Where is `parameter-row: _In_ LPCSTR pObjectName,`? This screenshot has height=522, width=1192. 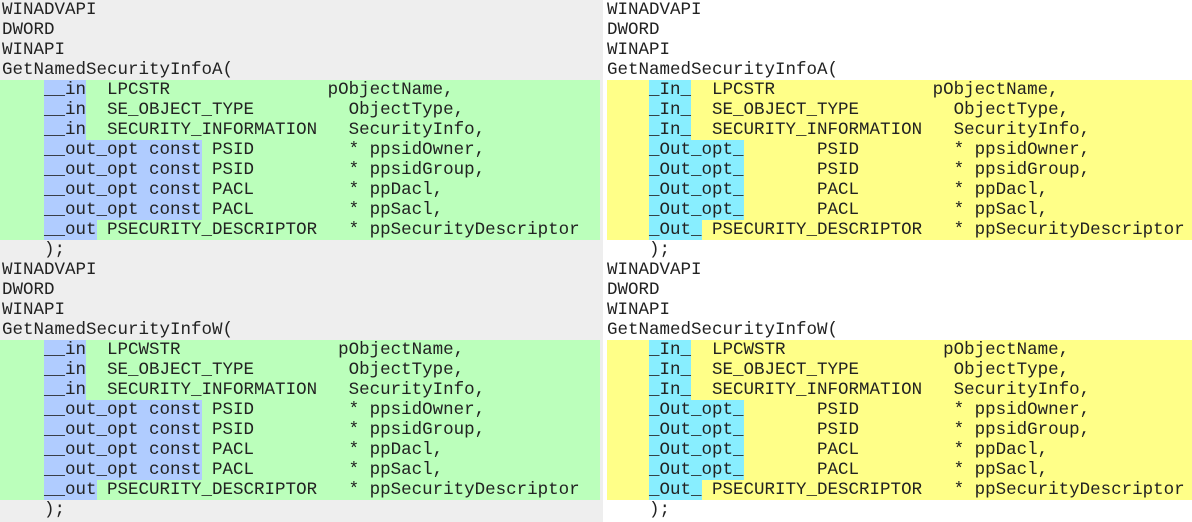
parameter-row: _In_ LPCSTR pObjectName, is located at coordinates (899, 90).